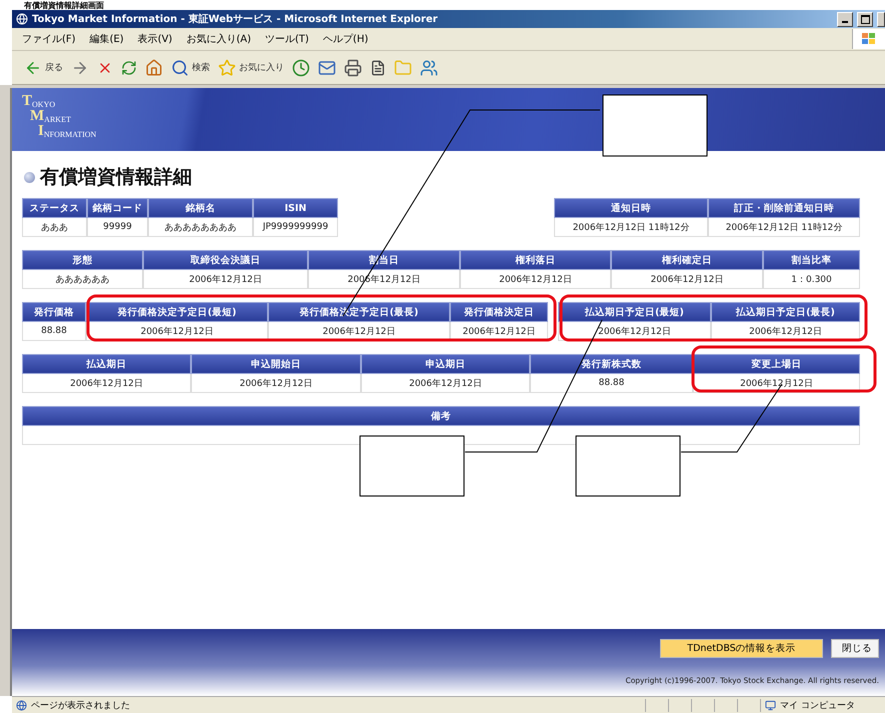 This screenshot has width=885, height=713. I want to click on logo-text: TOKYO, so click(39, 101).